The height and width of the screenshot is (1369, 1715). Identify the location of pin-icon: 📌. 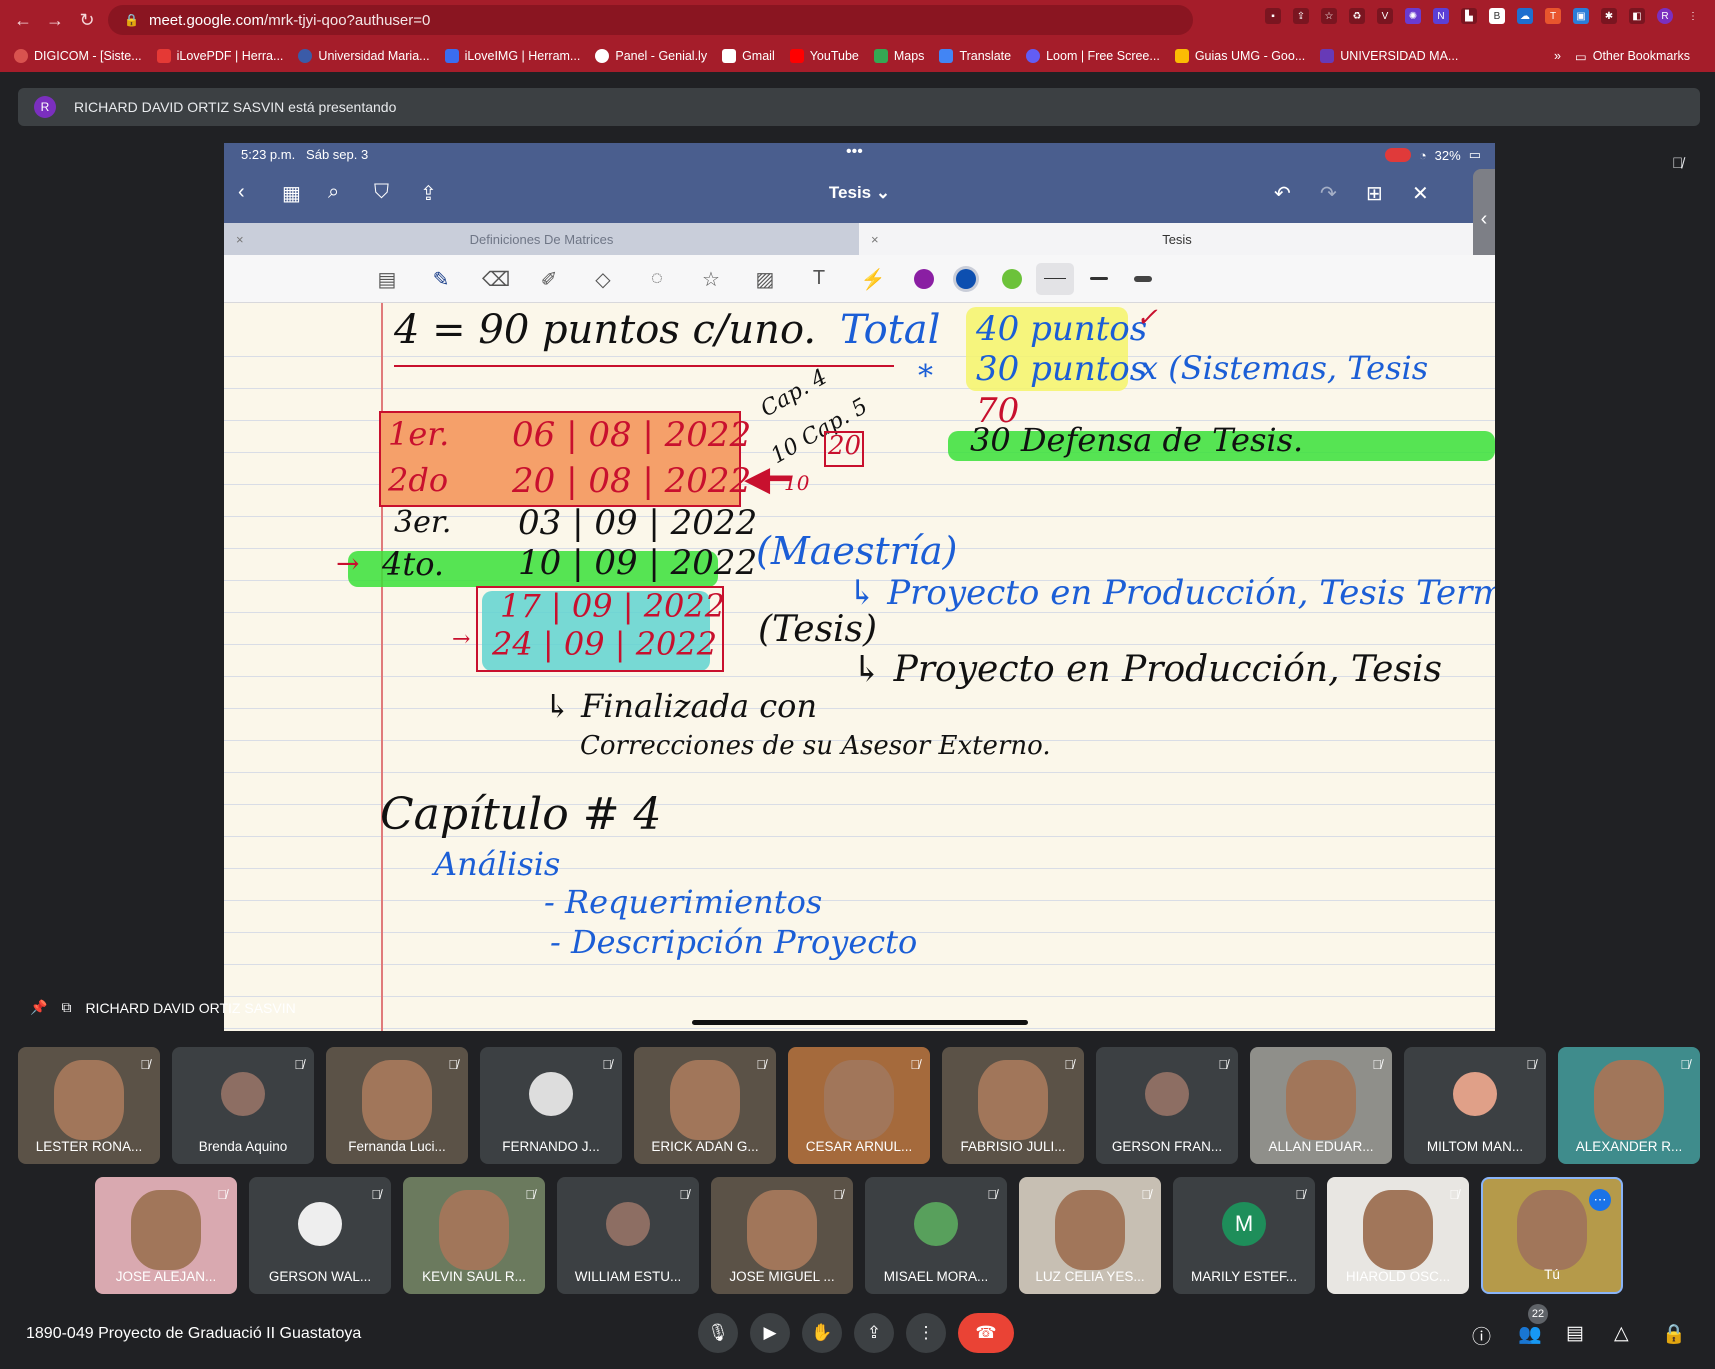
(38, 1007).